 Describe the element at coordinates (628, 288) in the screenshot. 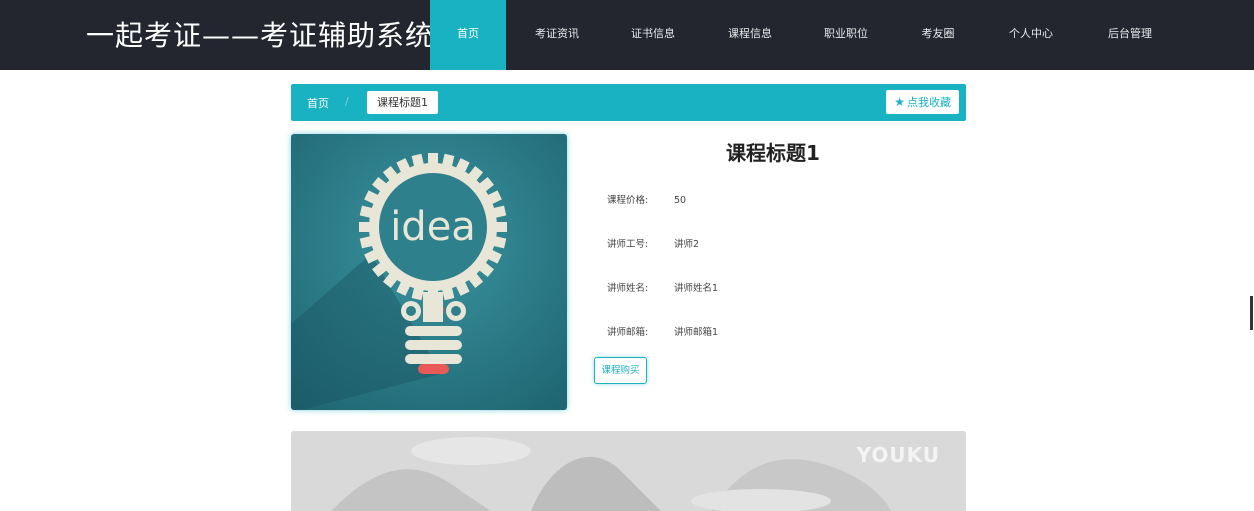

I see `teacher-name-label: 讲师姓名:` at that location.